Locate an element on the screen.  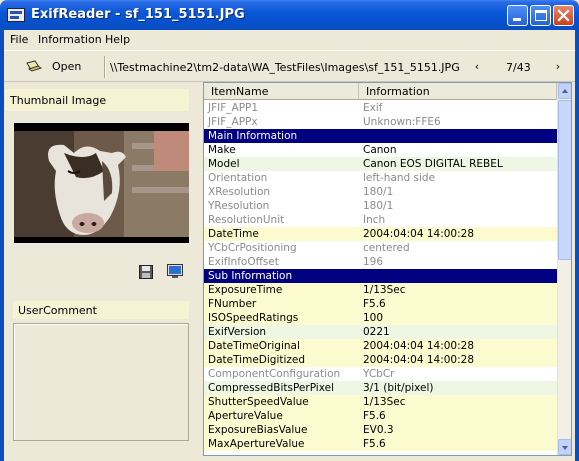
minimize-icon is located at coordinates (517, 19).